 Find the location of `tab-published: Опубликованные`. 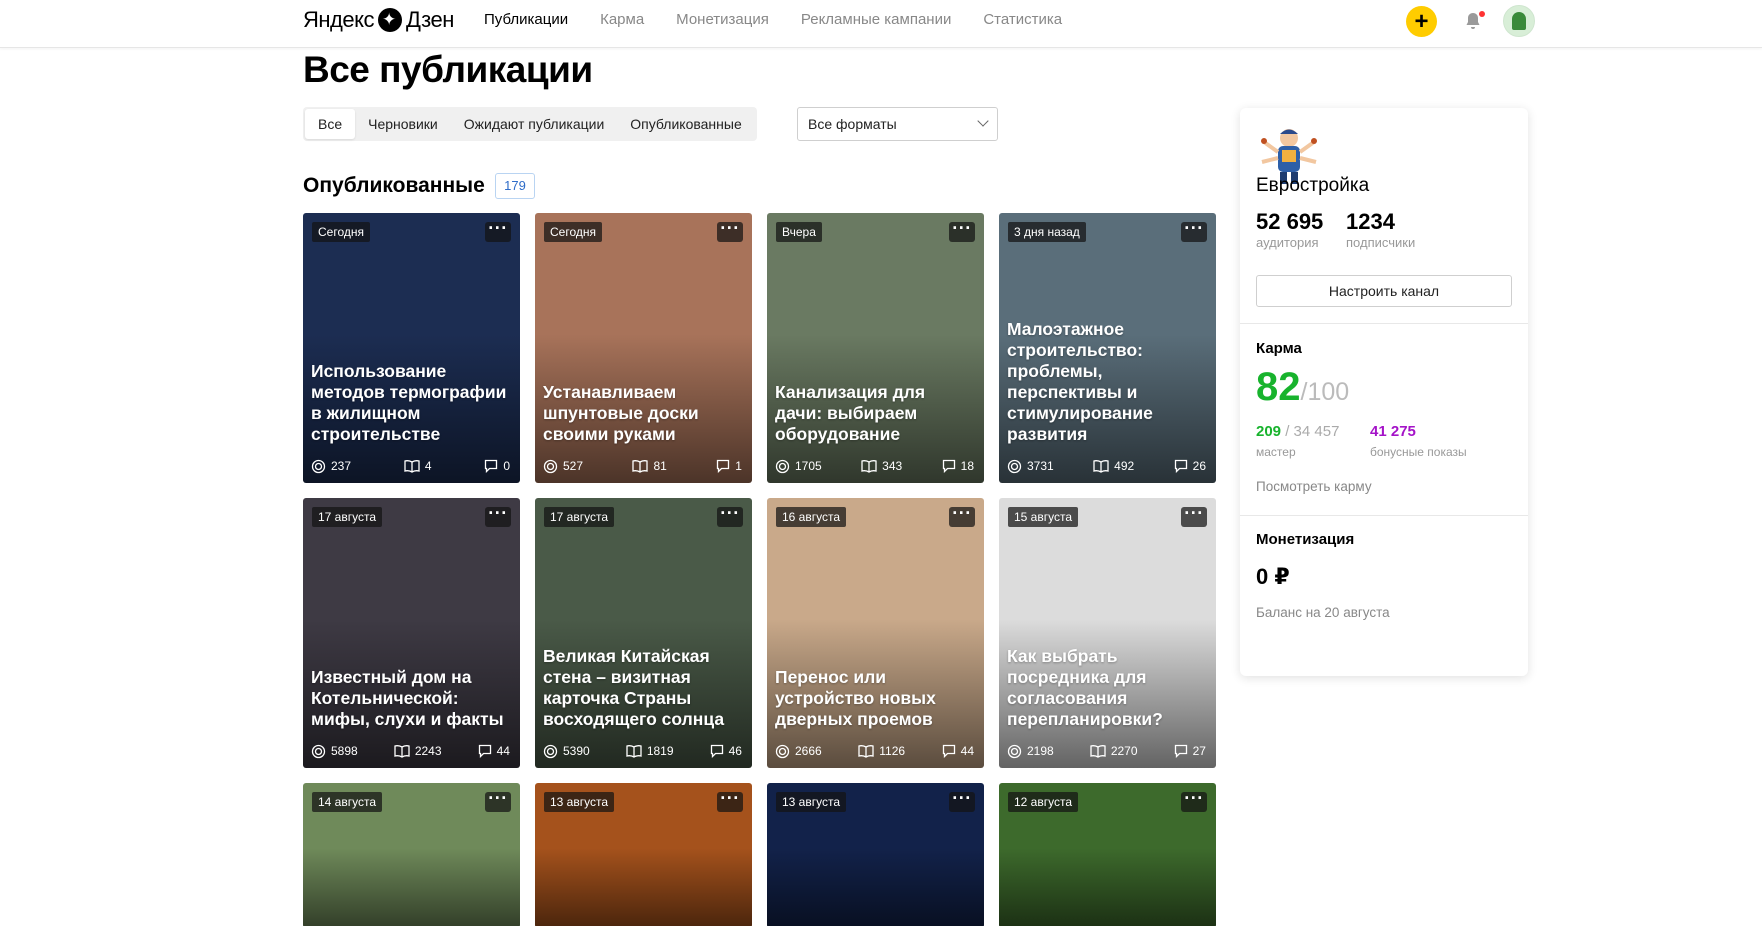

tab-published: Опубликованные is located at coordinates (685, 124).